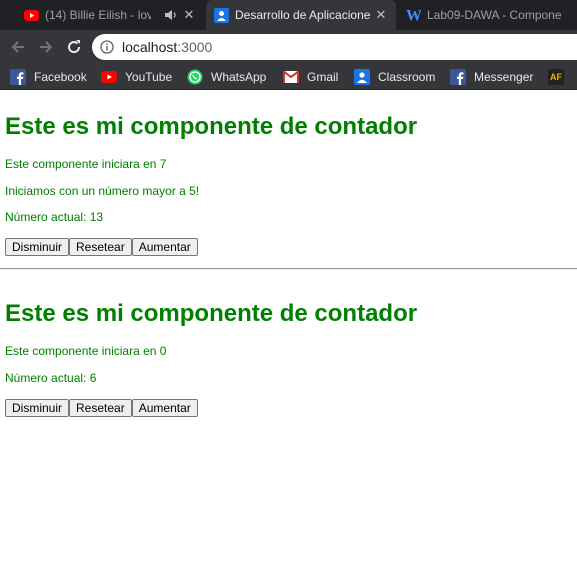  What do you see at coordinates (86, 164) in the screenshot?
I see `counter-start-text: Este componente iniciara en 7` at bounding box center [86, 164].